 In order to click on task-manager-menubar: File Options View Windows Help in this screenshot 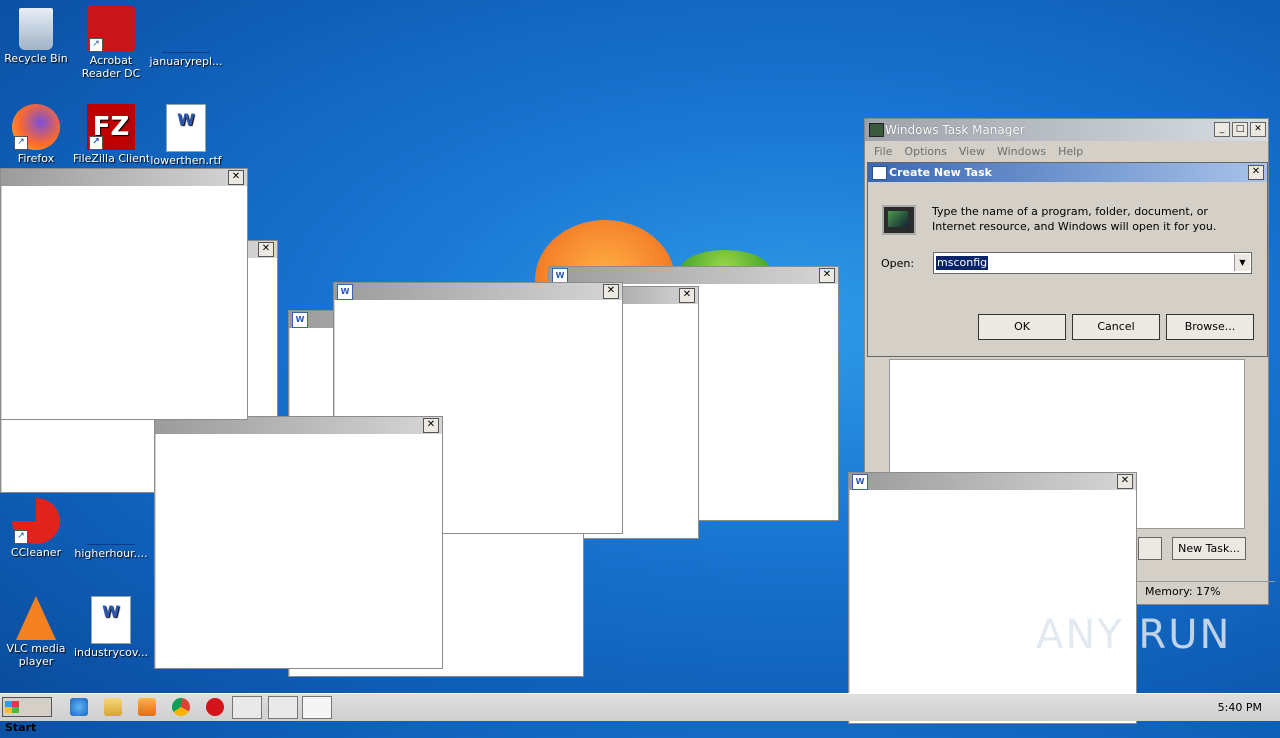, I will do `click(1066, 151)`.